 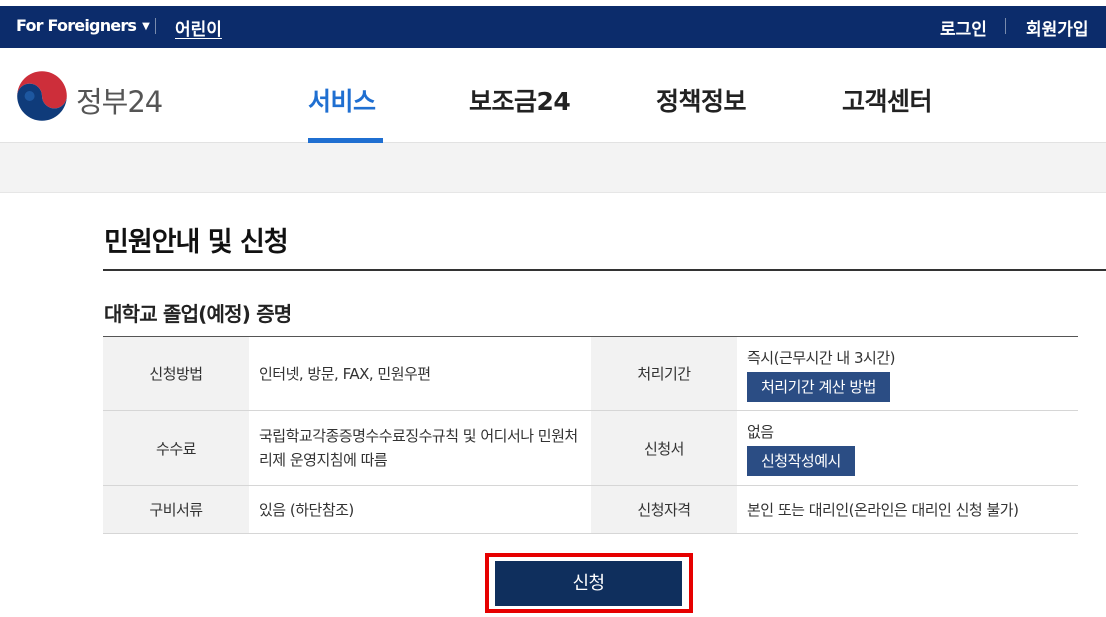 What do you see at coordinates (664, 510) in the screenshot?
I see `row-label: 신청자격` at bounding box center [664, 510].